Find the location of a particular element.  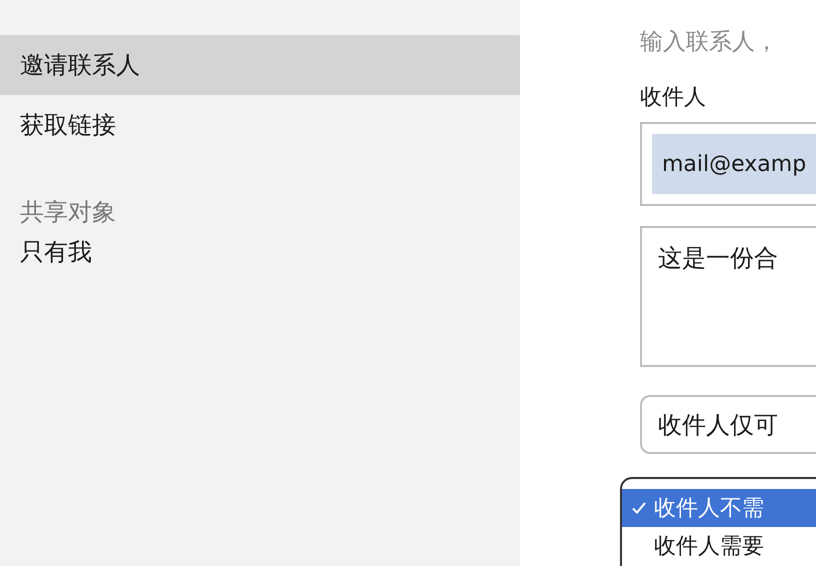

message-field: 这是一份合 is located at coordinates (728, 296).